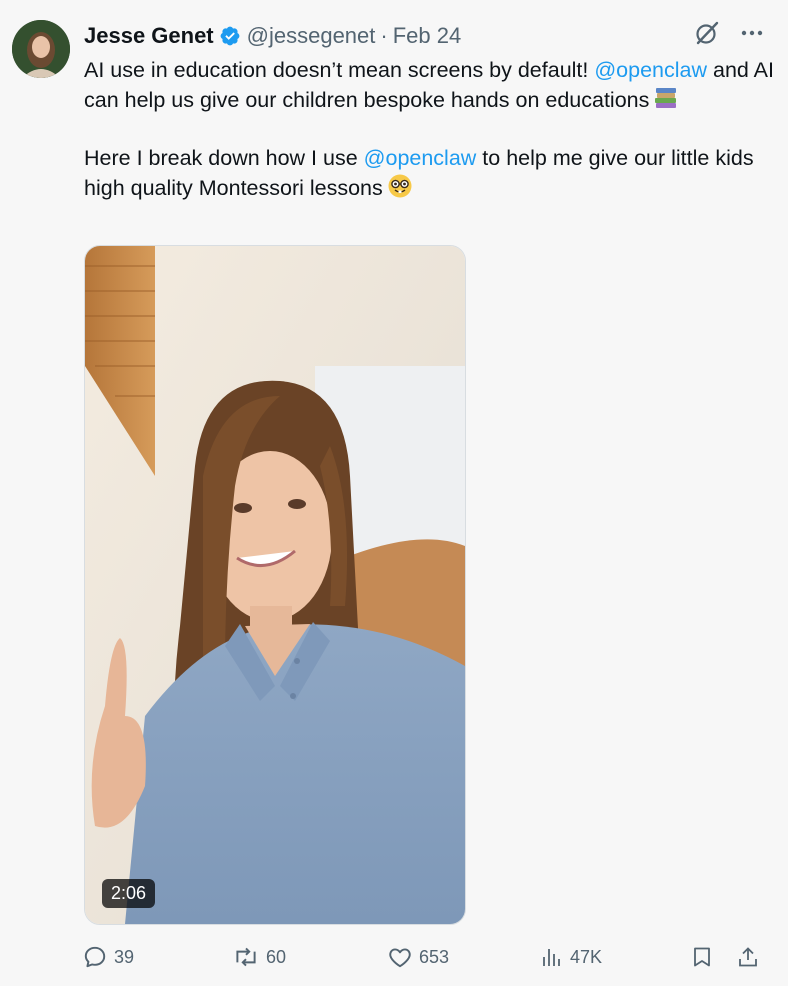 This screenshot has height=986, width=788. I want to click on like-icon, so click(400, 958).